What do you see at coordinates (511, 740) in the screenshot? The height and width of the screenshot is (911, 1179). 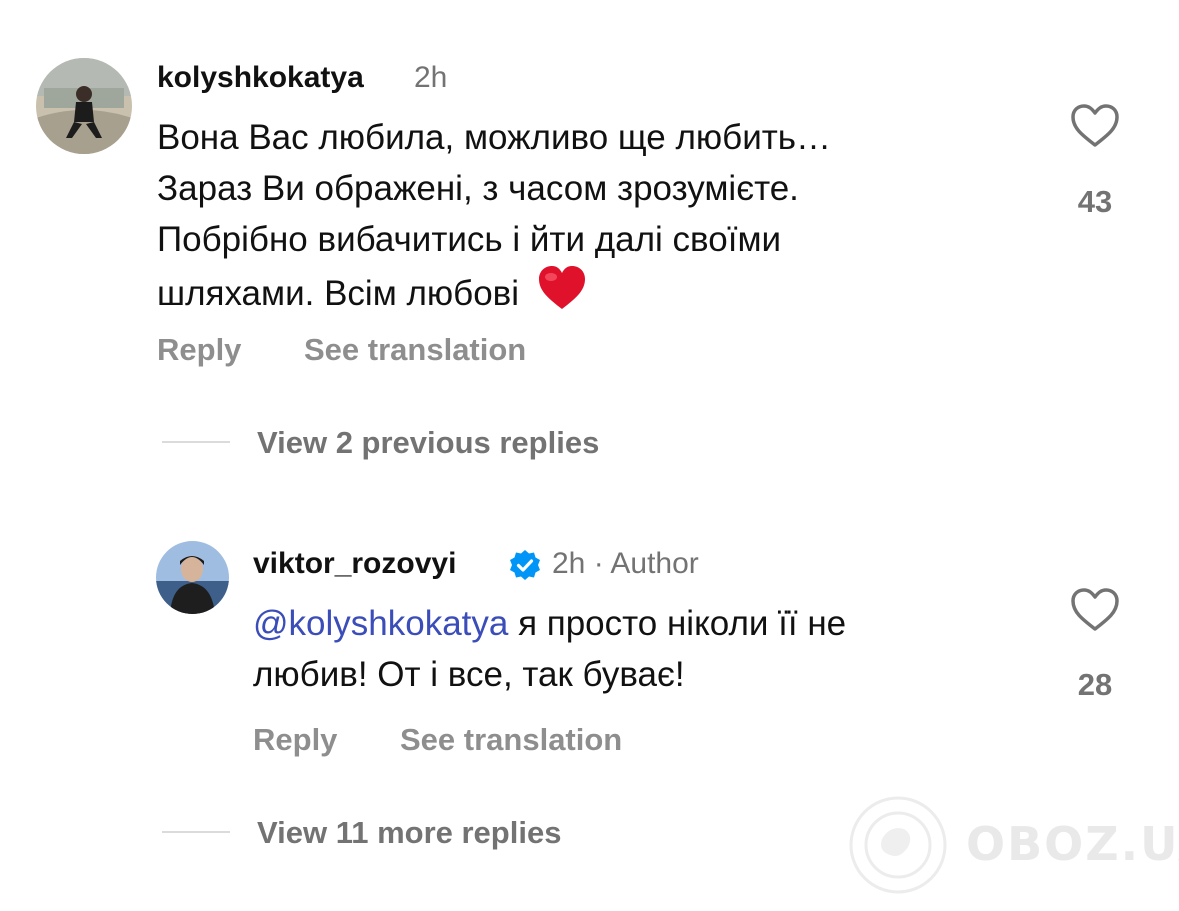 I see `reply-see-translation-button: See translation` at bounding box center [511, 740].